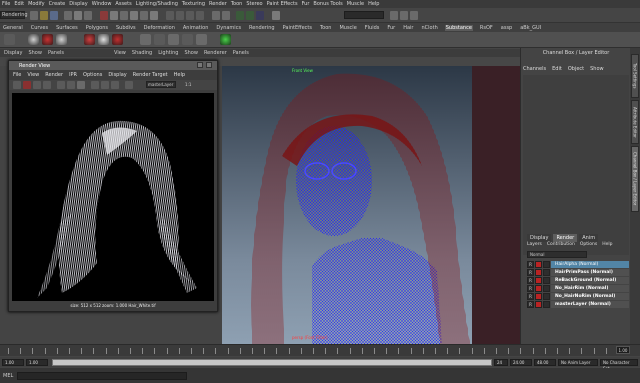  Describe the element at coordinates (619, 365) in the screenshot. I see `character-set-select: No Character Set` at that location.